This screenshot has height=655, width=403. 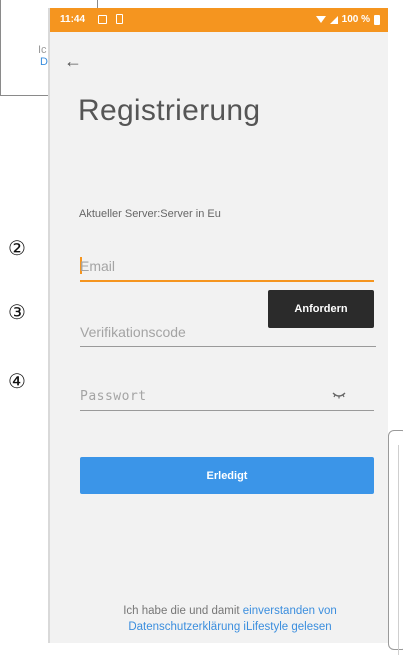 I want to click on back-arrow-icon: ←, so click(x=73, y=61).